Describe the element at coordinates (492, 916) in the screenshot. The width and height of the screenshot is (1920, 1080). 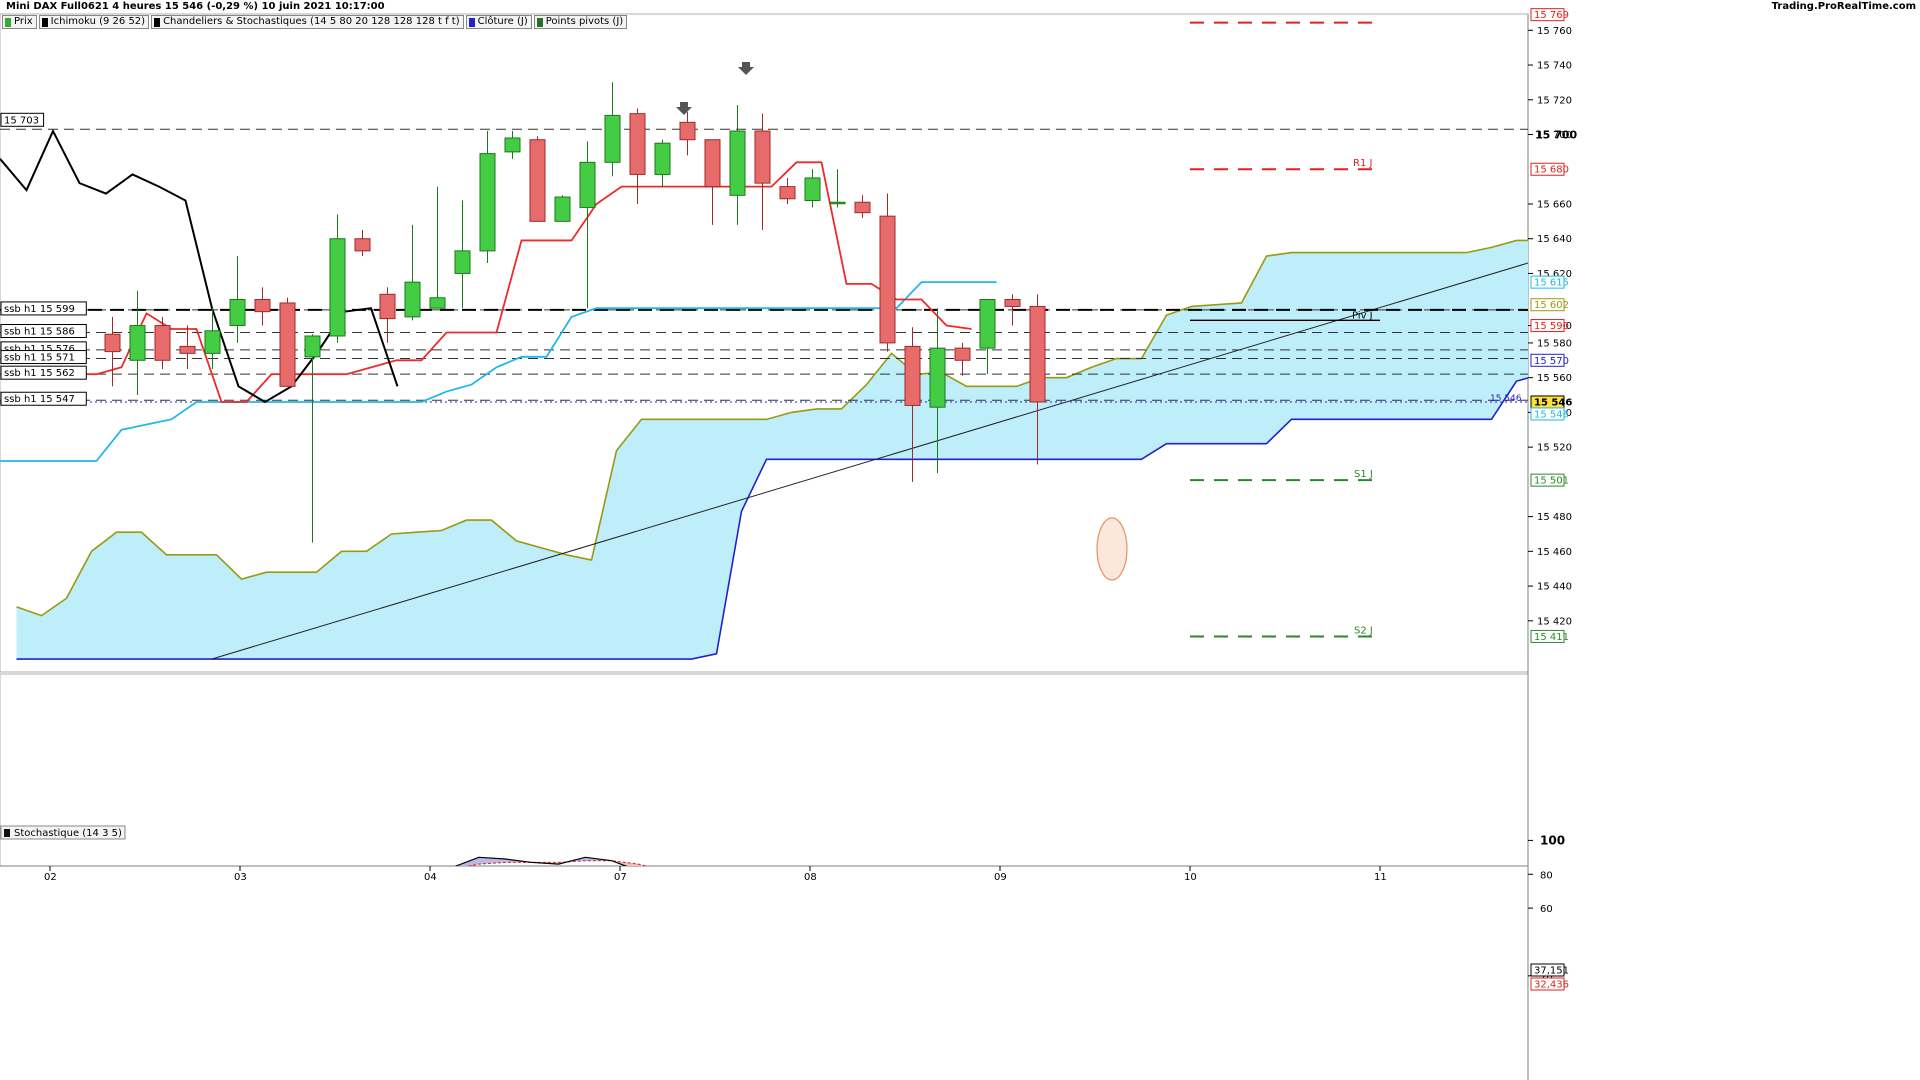
I see `stoch-plot` at that location.